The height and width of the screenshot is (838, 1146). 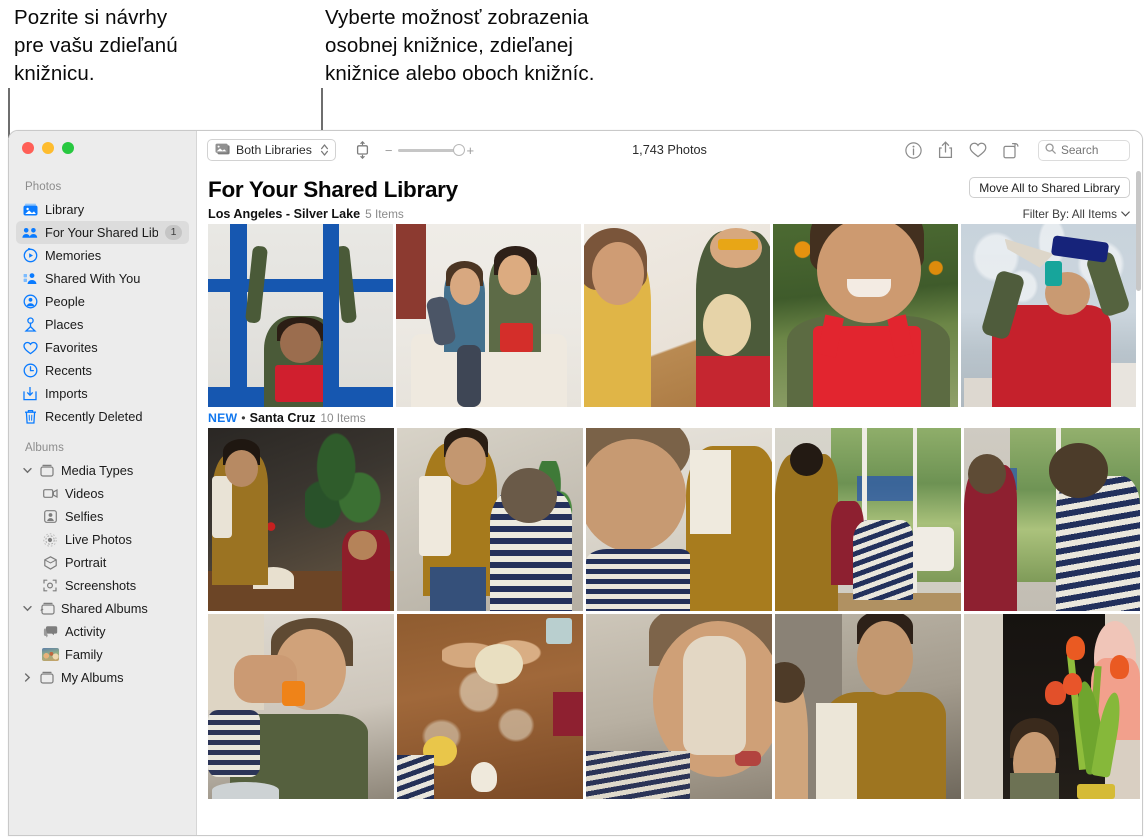 What do you see at coordinates (30, 348) in the screenshot?
I see `heart-icon` at bounding box center [30, 348].